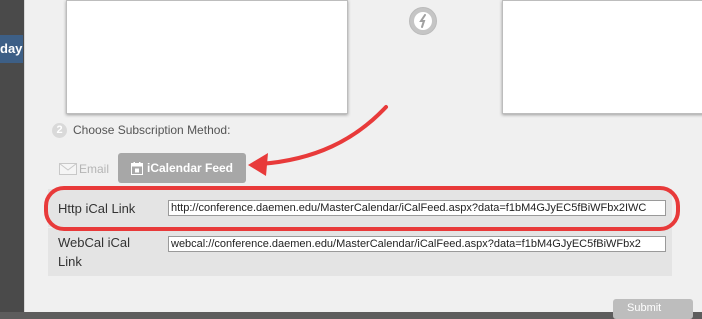 The width and height of the screenshot is (702, 319). What do you see at coordinates (207, 57) in the screenshot?
I see `available-calendars-list` at bounding box center [207, 57].